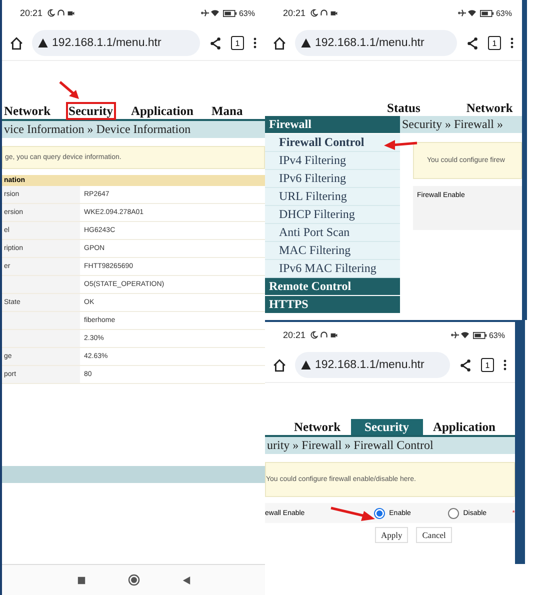 The image size is (535, 595). I want to click on sidebar-item: URL Filtering, so click(332, 197).